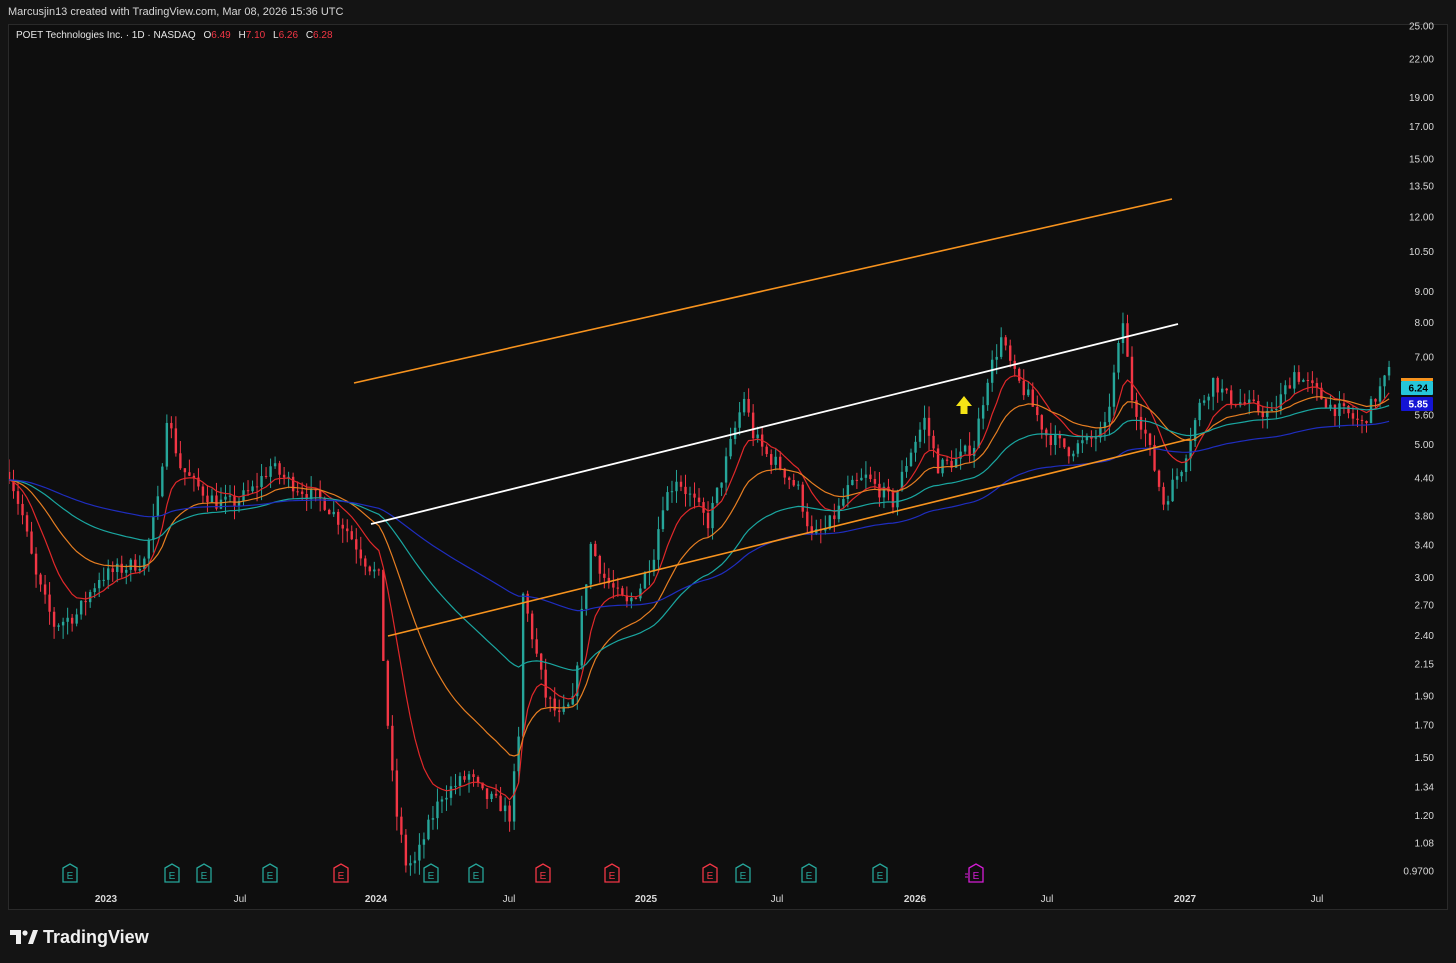 Image resolution: width=1456 pixels, height=963 pixels. Describe the element at coordinates (24, 937) in the screenshot. I see `tradingview-logo-icon` at that location.